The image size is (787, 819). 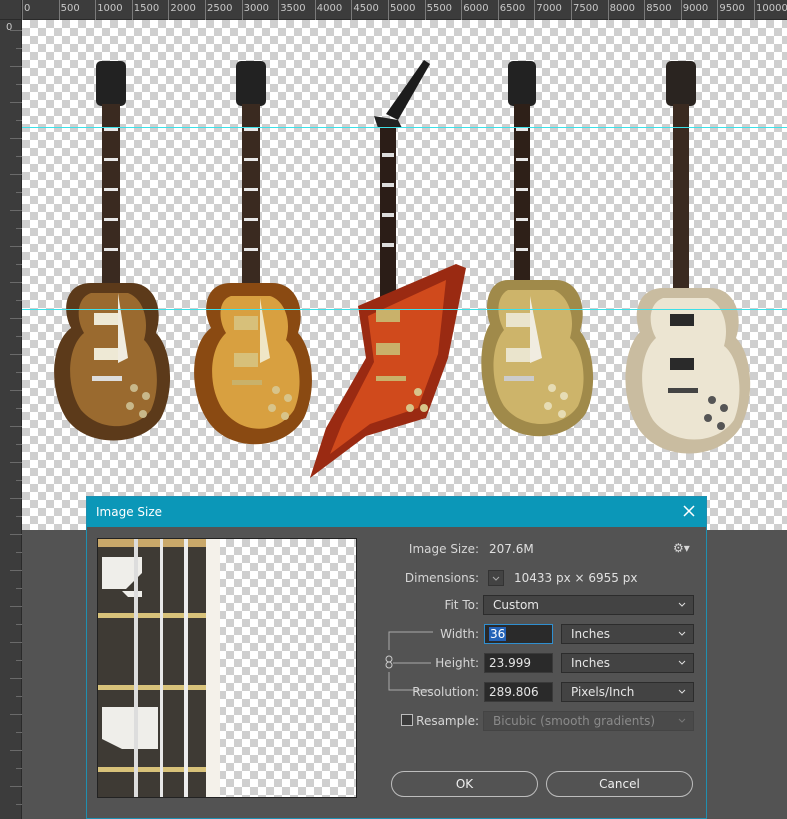 I want to click on ruler-tick-label: 3500, so click(x=293, y=8).